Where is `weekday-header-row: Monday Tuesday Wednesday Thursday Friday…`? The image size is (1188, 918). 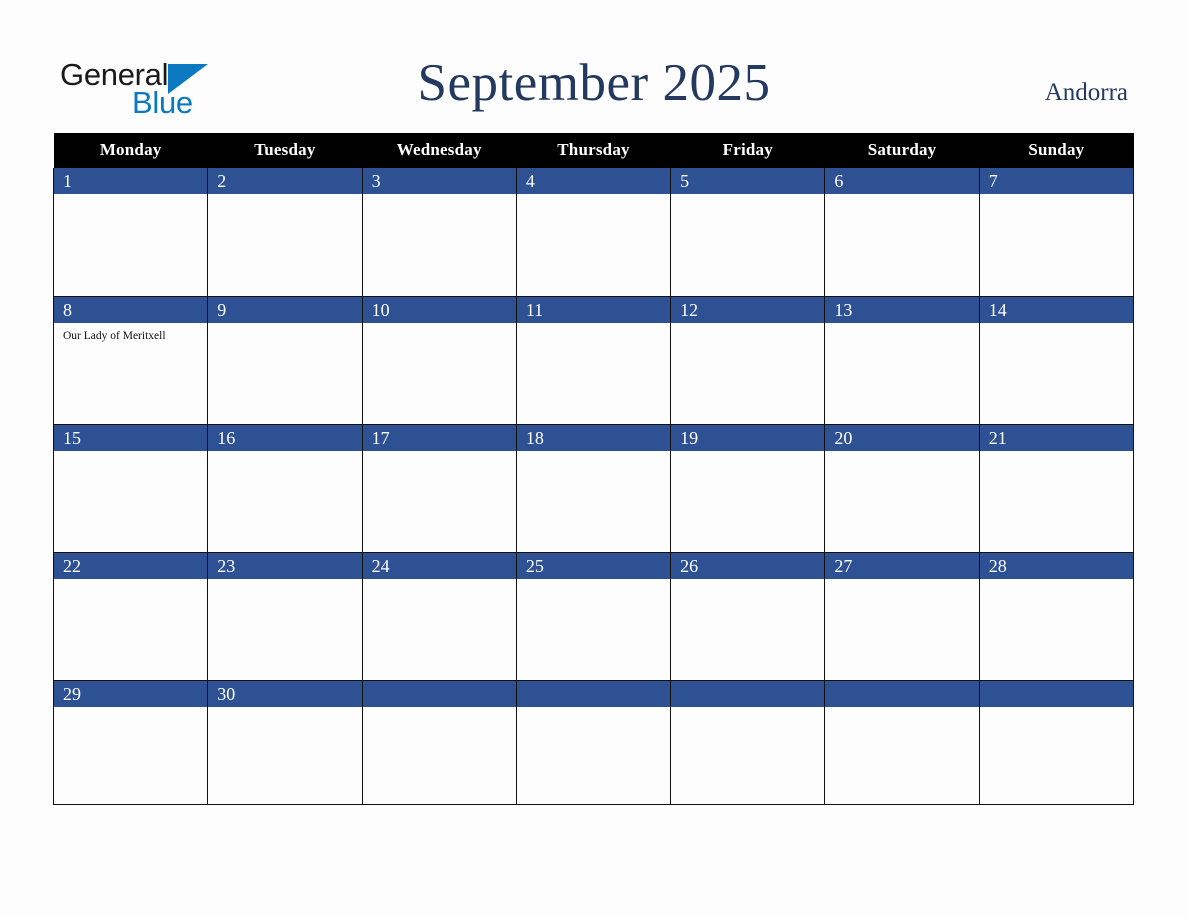 weekday-header-row: Monday Tuesday Wednesday Thursday Friday… is located at coordinates (593, 150).